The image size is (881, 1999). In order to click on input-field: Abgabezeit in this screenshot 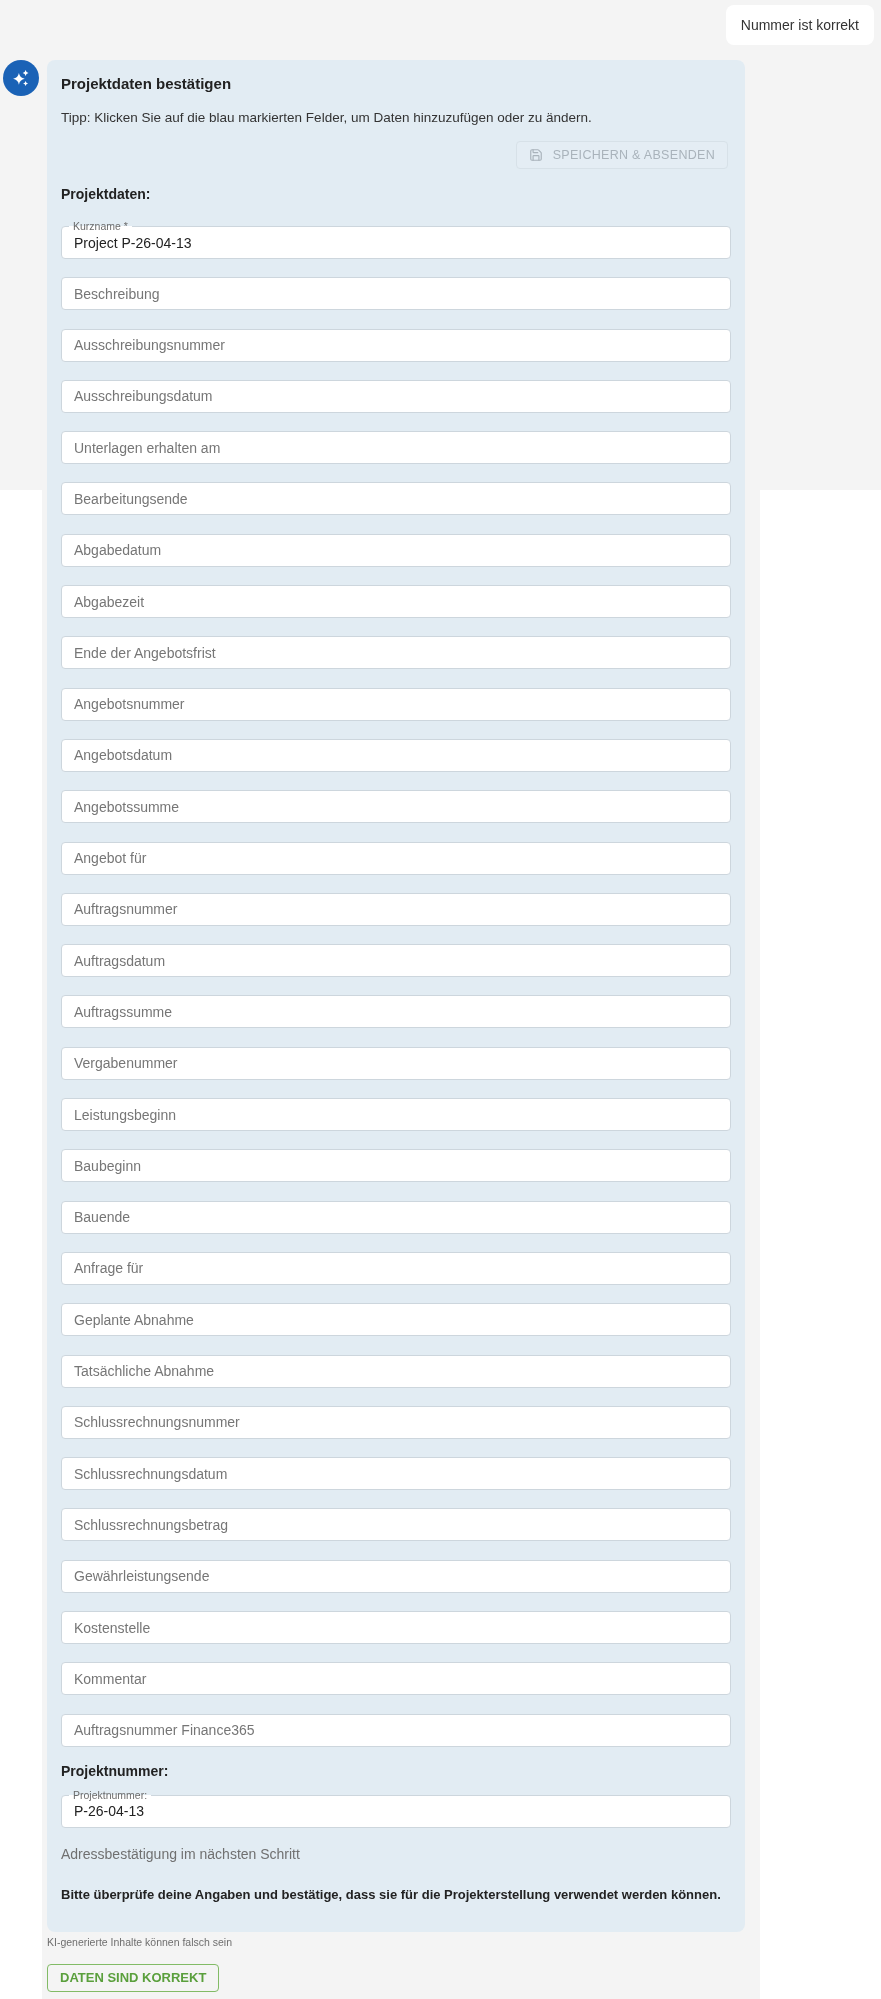, I will do `click(396, 602)`.